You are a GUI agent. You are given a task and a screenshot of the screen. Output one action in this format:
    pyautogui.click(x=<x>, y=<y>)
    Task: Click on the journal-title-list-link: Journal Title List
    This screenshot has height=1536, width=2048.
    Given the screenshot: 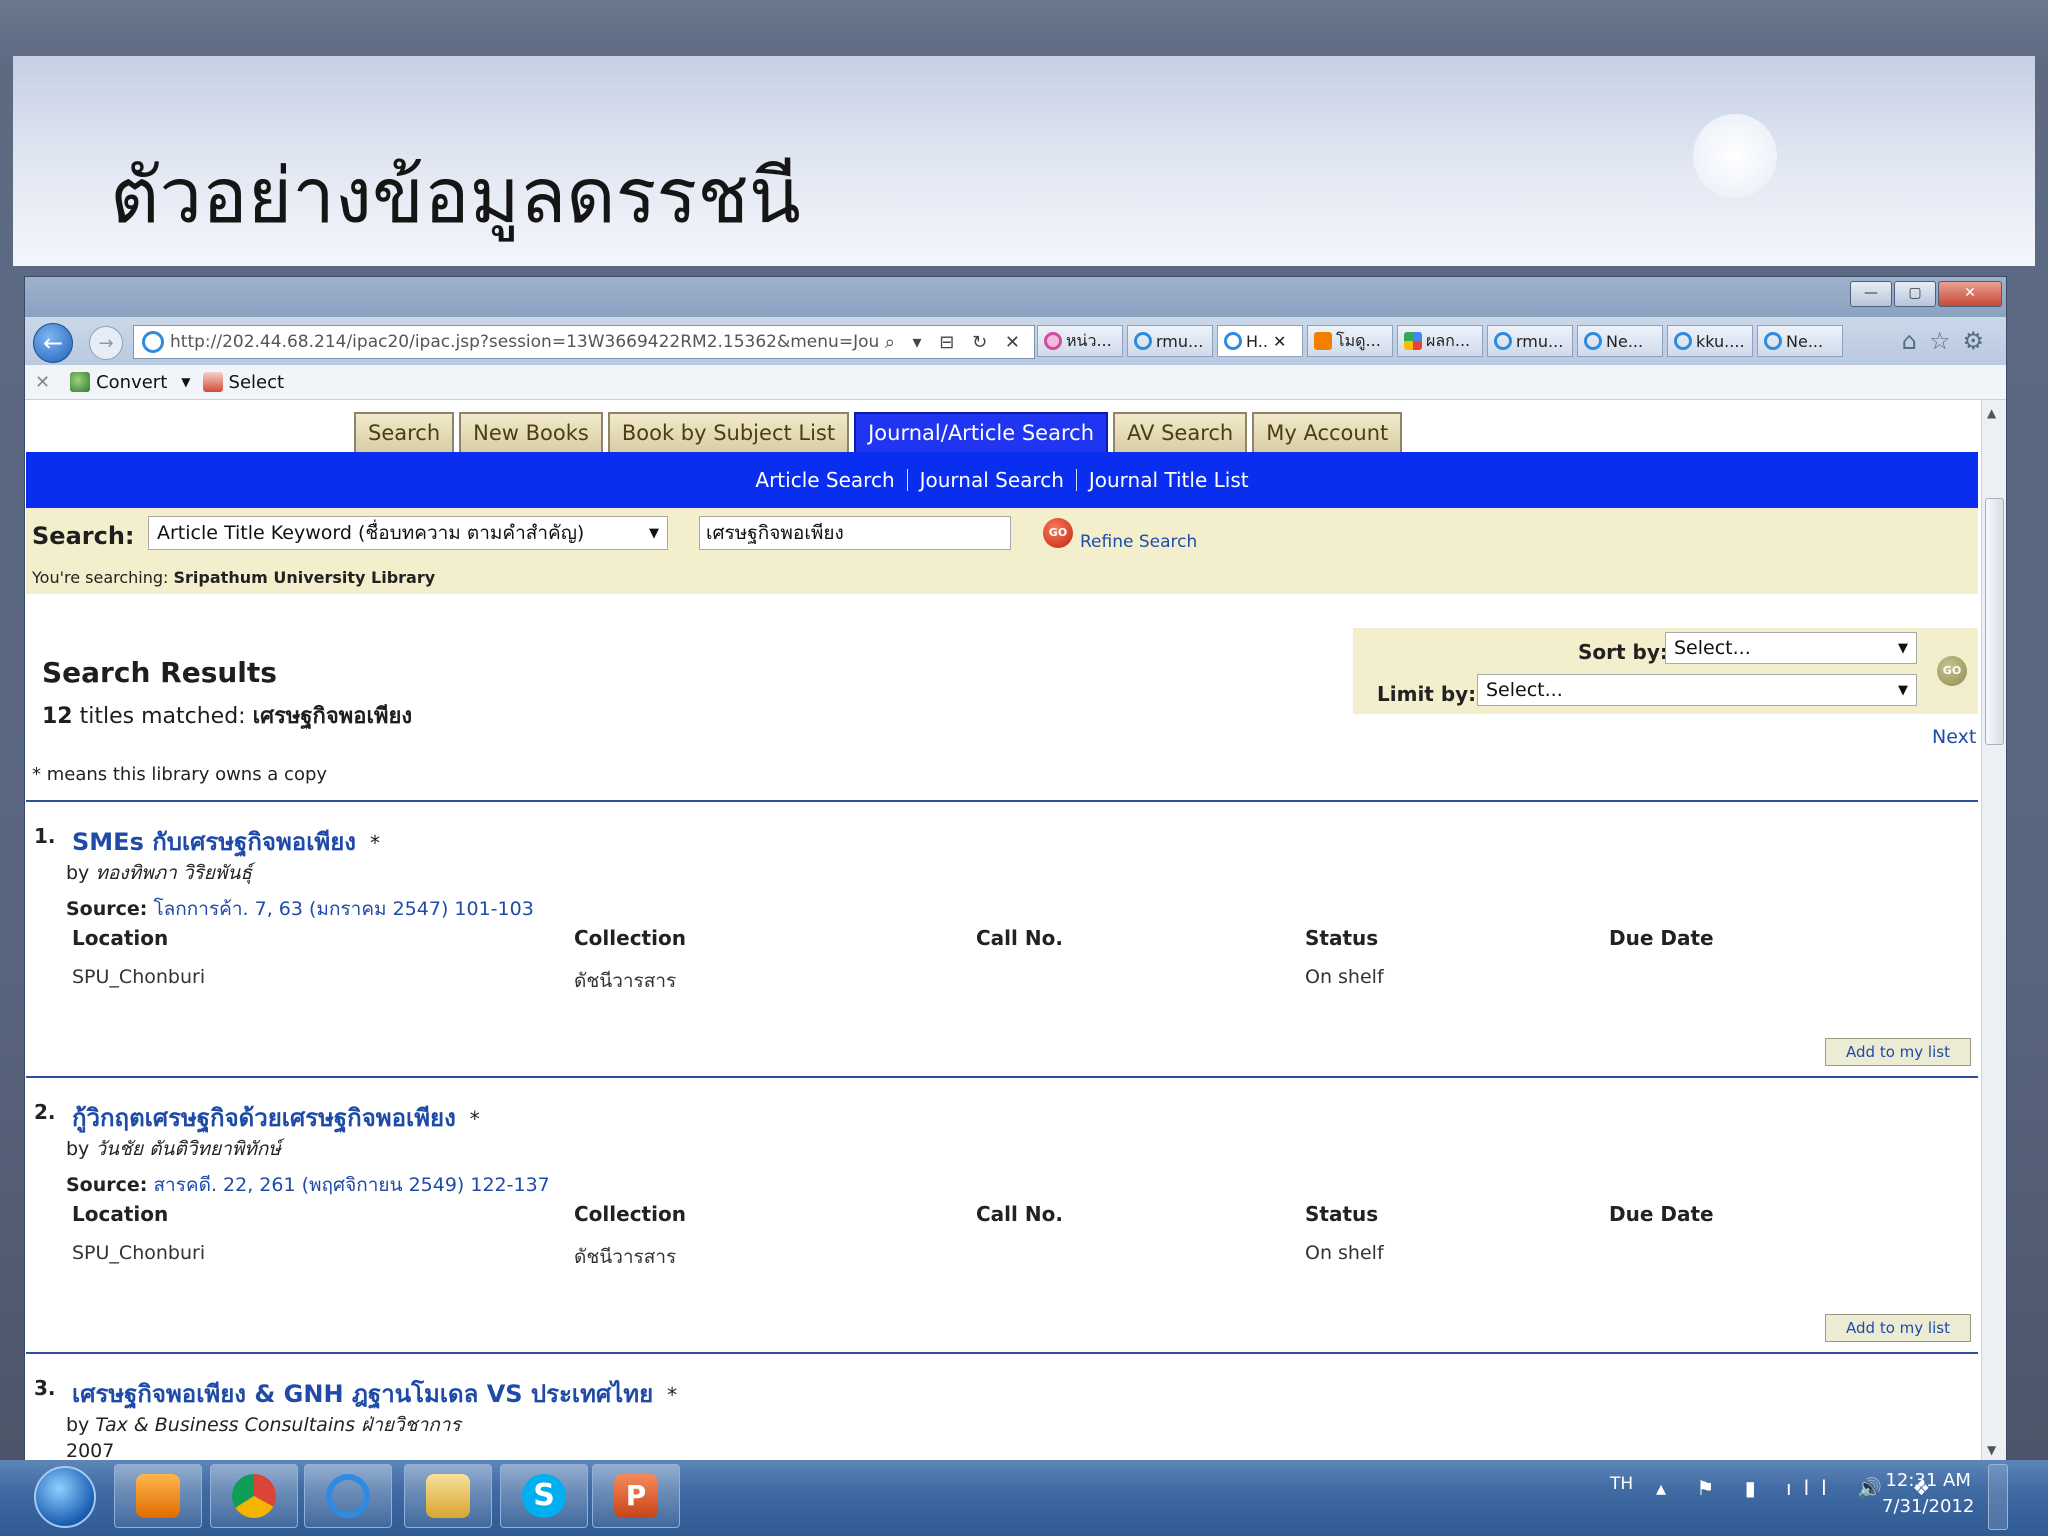 What is the action you would take?
    pyautogui.click(x=1169, y=480)
    